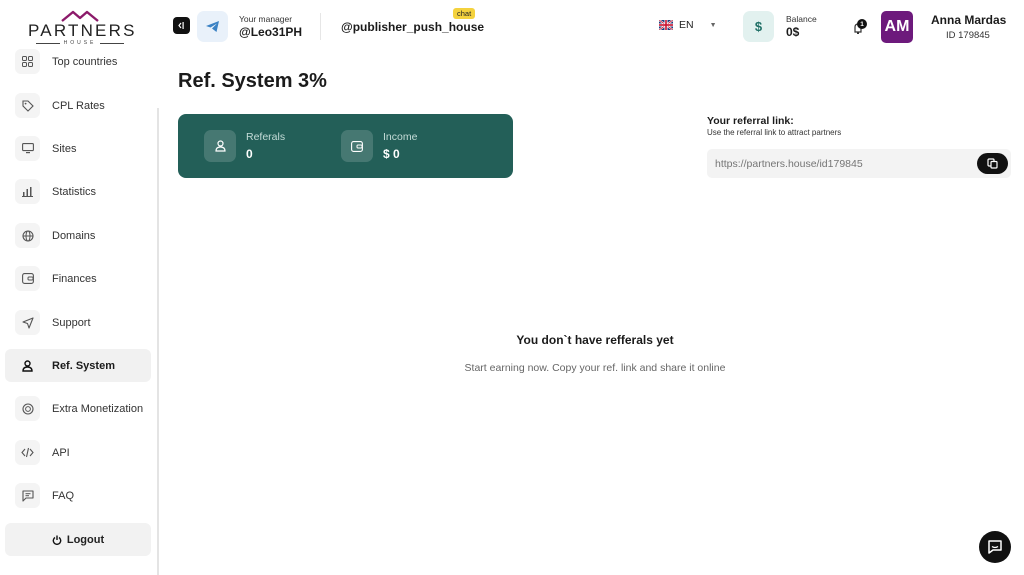 The height and width of the screenshot is (575, 1024). What do you see at coordinates (391, 154) in the screenshot?
I see `income-value: $ 0` at bounding box center [391, 154].